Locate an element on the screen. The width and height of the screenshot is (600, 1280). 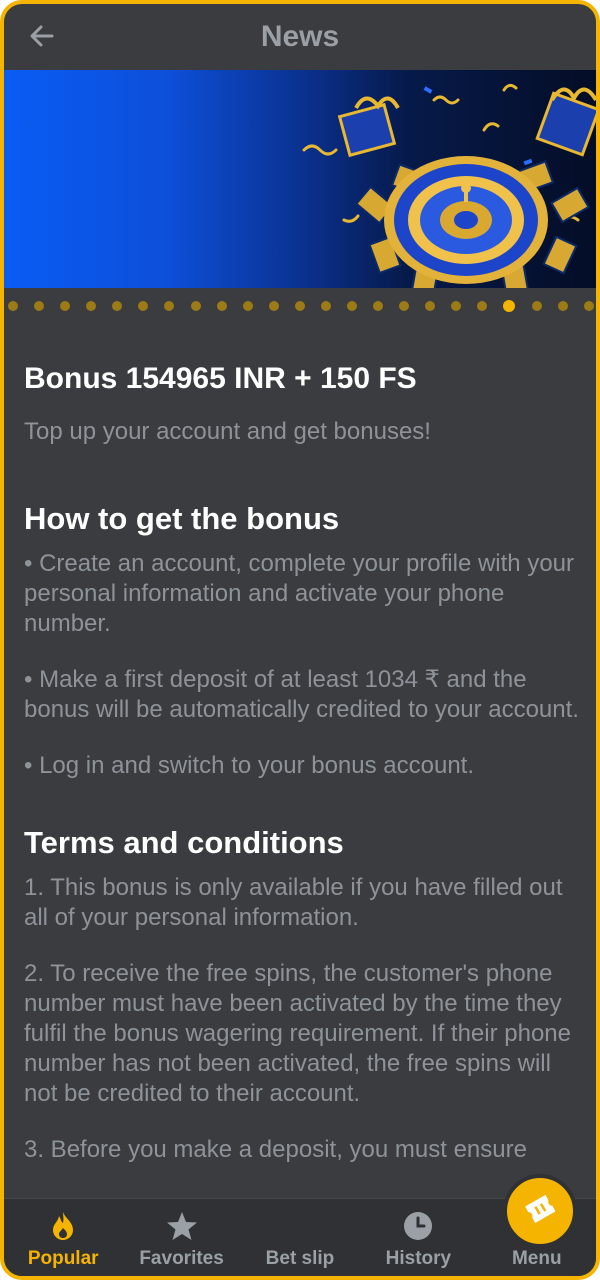
nav-history: History is located at coordinates (418, 1240).